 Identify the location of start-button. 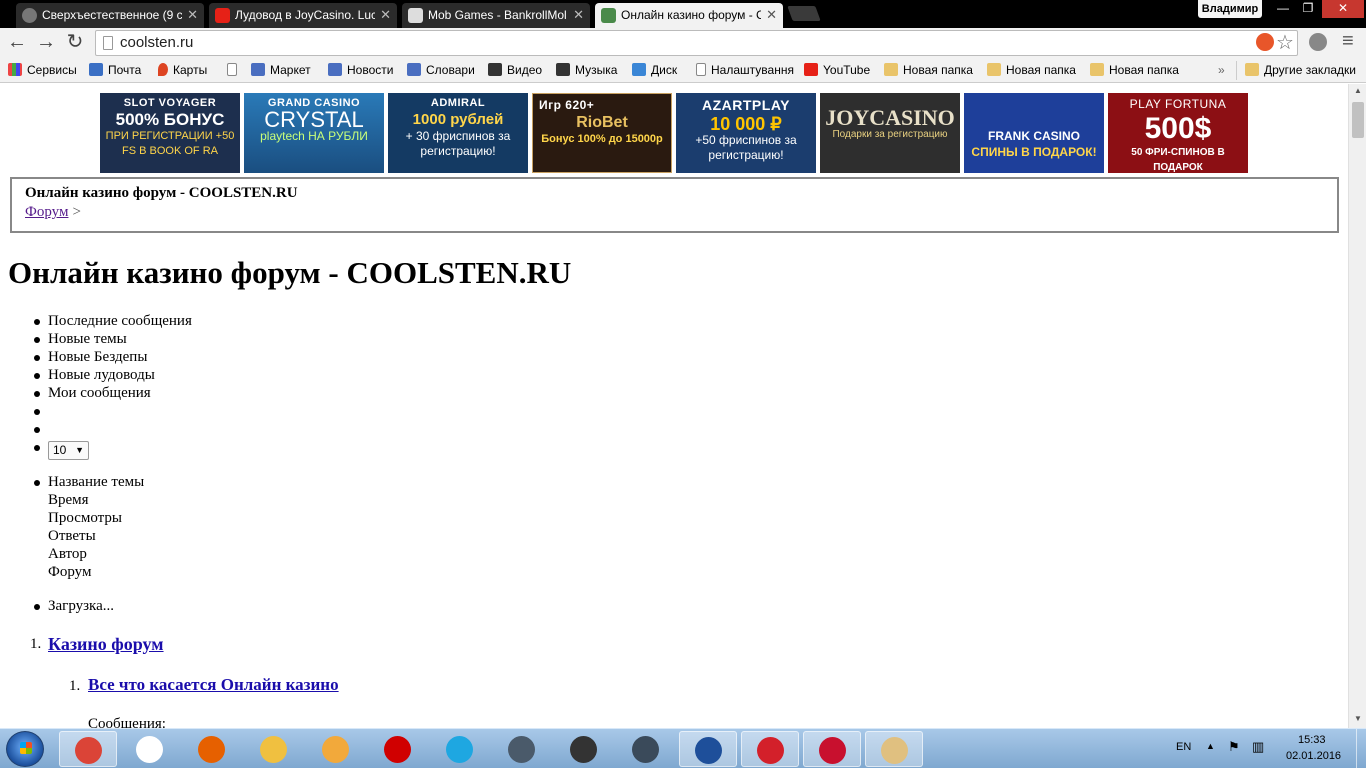
(25, 749).